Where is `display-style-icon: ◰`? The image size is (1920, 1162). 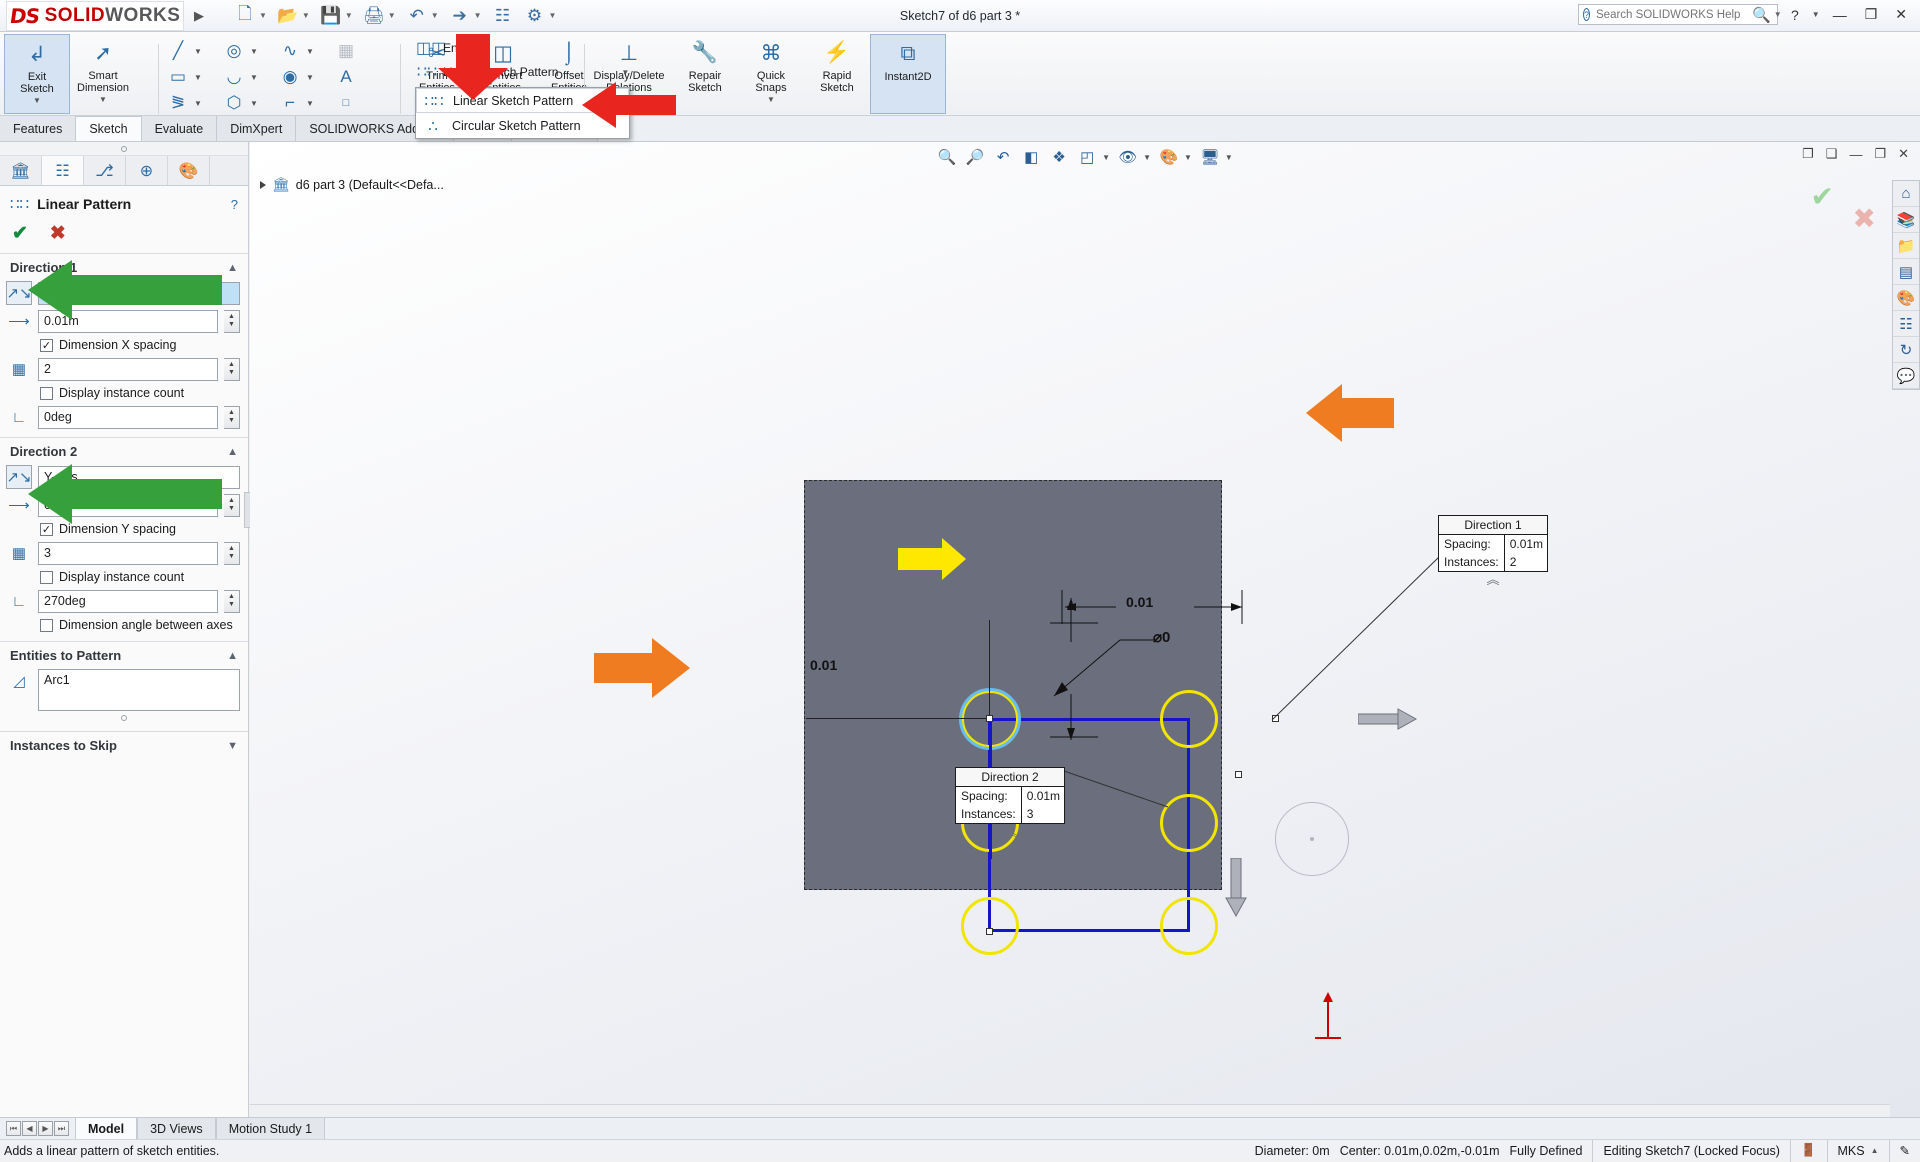
display-style-icon: ◰ is located at coordinates (1087, 157).